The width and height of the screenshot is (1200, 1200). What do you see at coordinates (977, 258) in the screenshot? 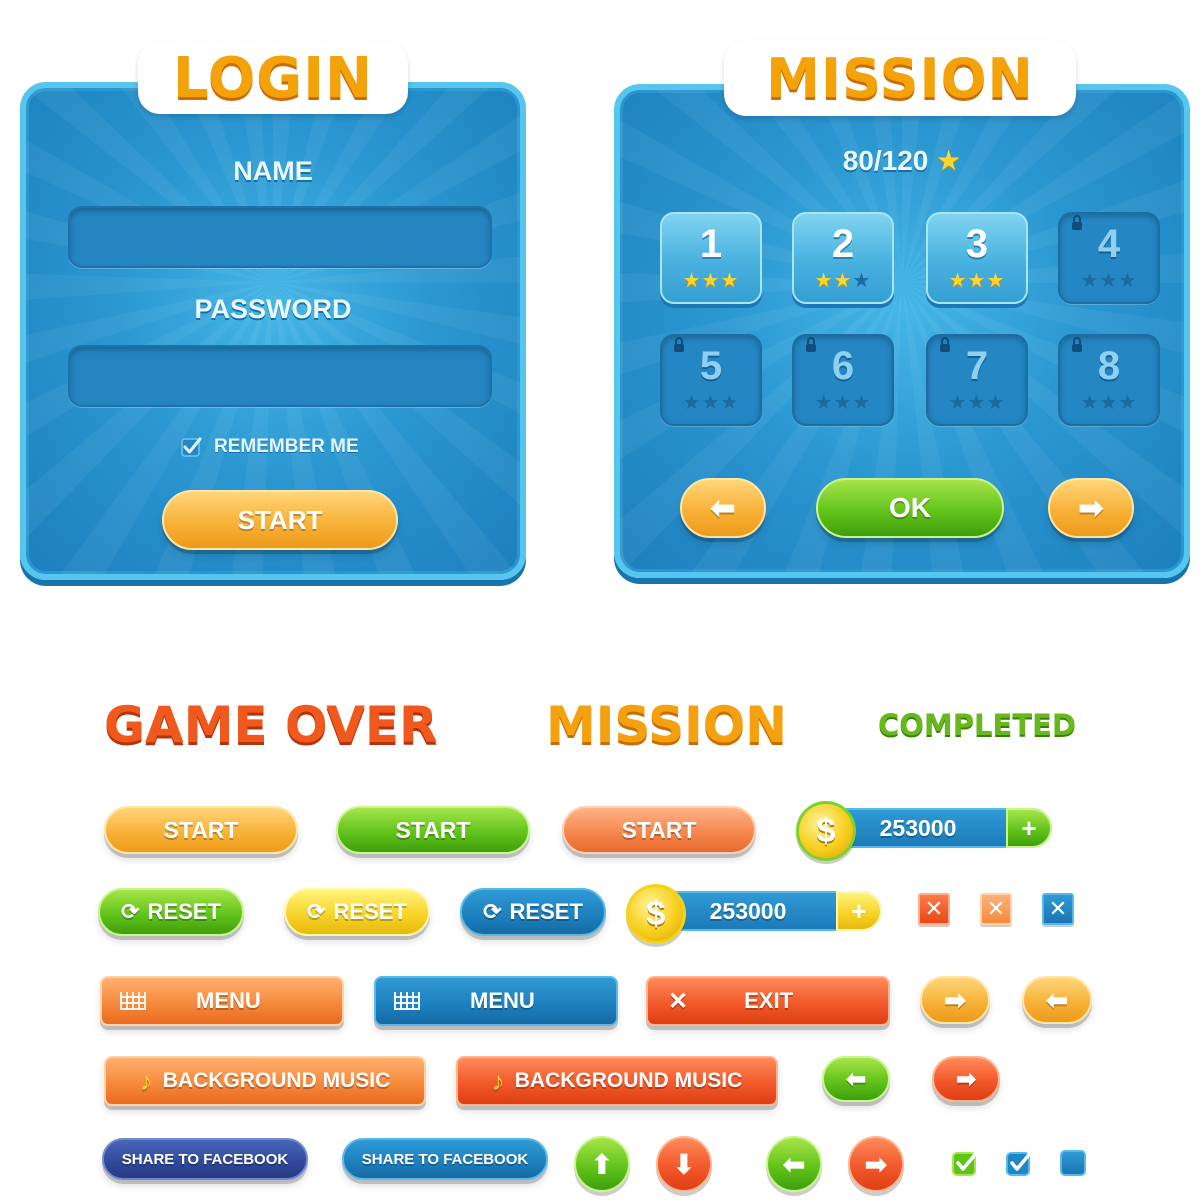
I see `level-tile-3: 3 ★★★` at bounding box center [977, 258].